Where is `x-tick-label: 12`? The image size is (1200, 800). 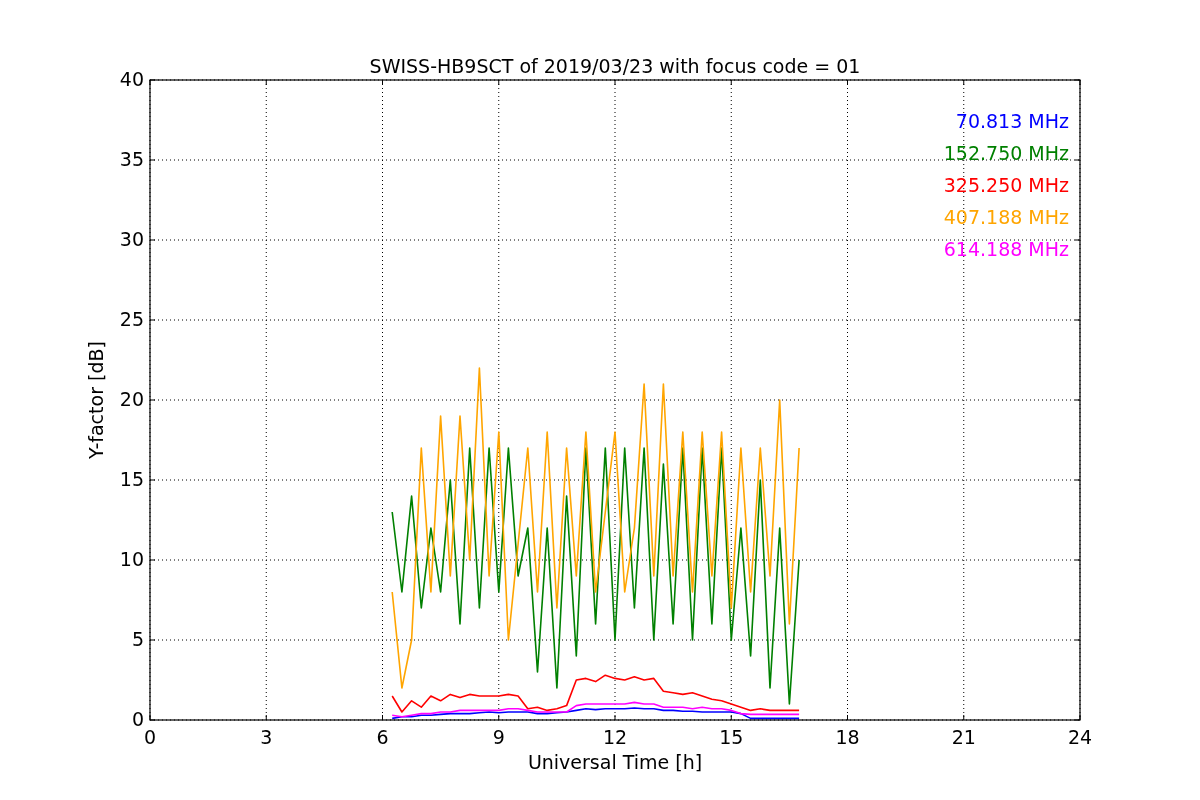 x-tick-label: 12 is located at coordinates (615, 737).